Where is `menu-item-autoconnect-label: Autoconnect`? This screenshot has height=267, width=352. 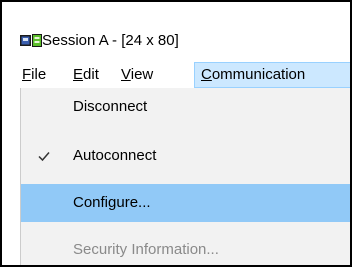 menu-item-autoconnect-label: Autoconnect is located at coordinates (115, 155).